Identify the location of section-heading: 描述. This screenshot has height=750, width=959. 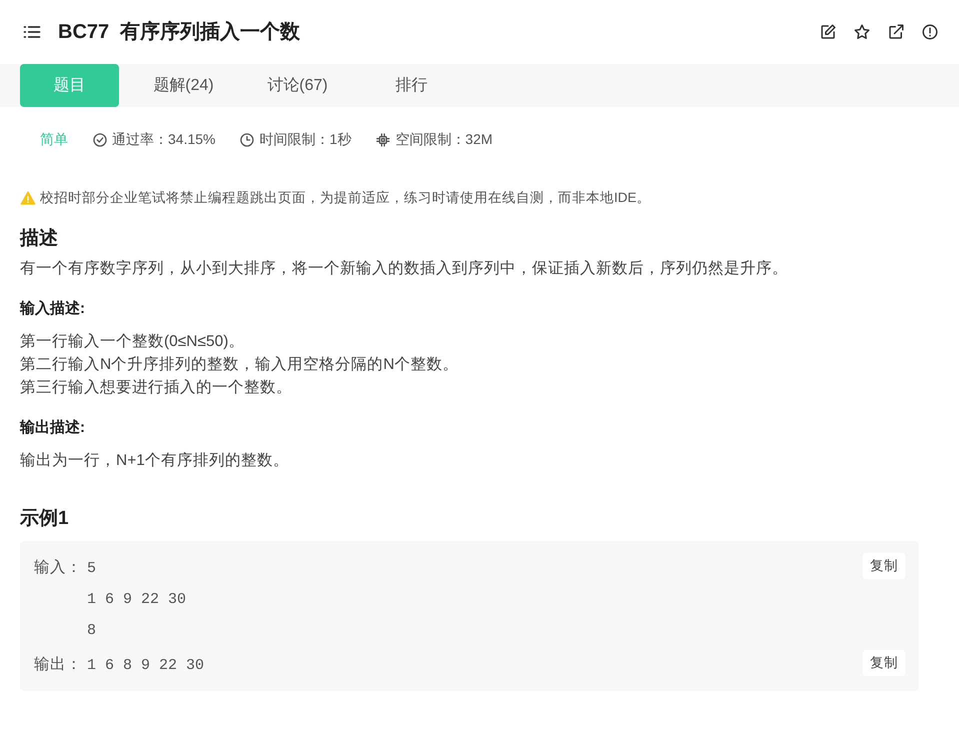
(39, 240).